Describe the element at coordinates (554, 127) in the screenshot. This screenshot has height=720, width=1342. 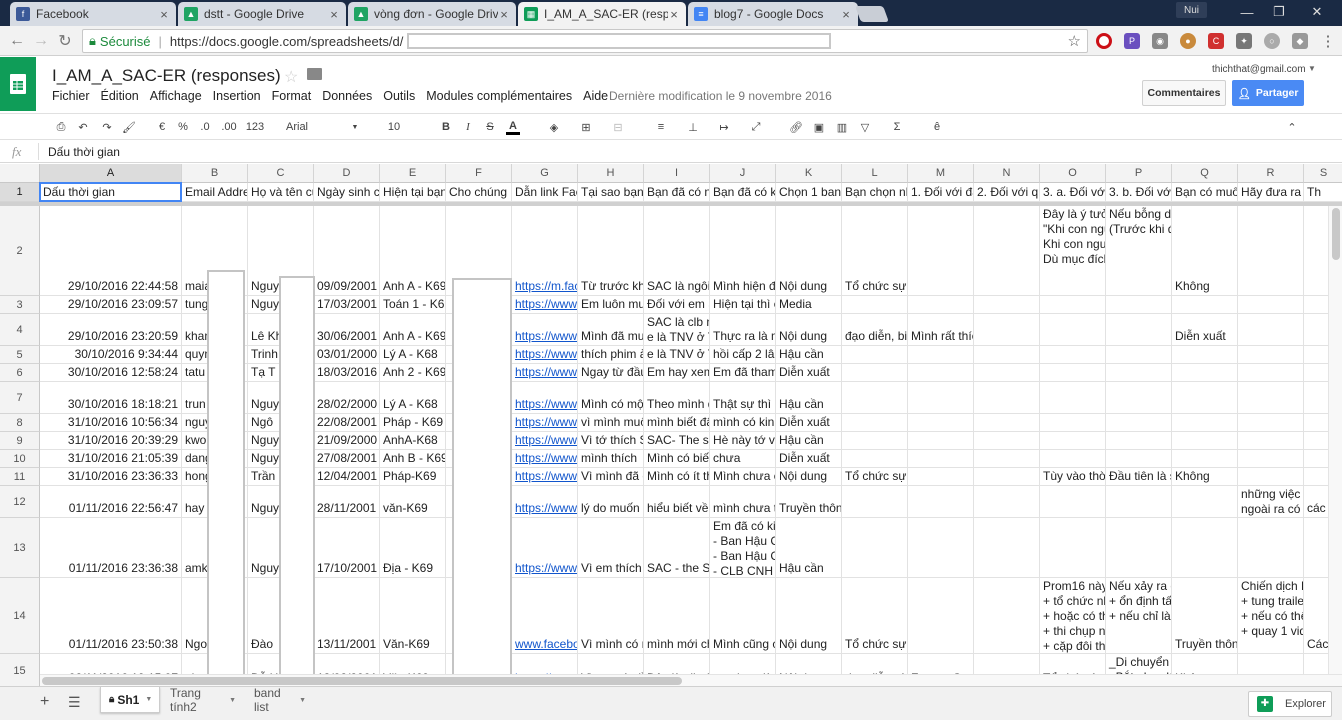
I see `fill-color-icon: ◈` at that location.